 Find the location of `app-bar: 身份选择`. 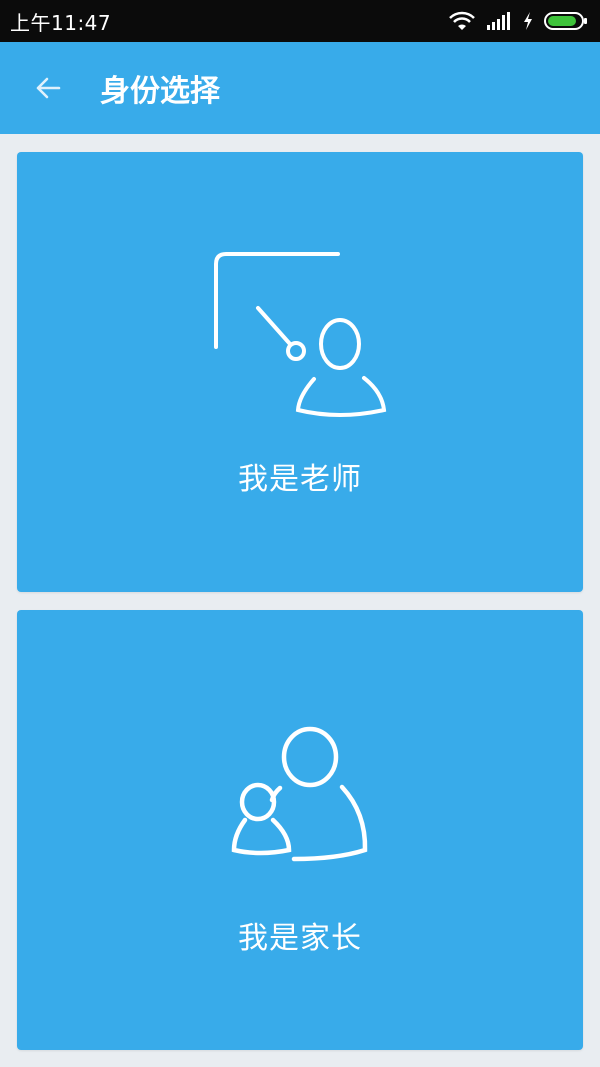

app-bar: 身份选择 is located at coordinates (300, 88).